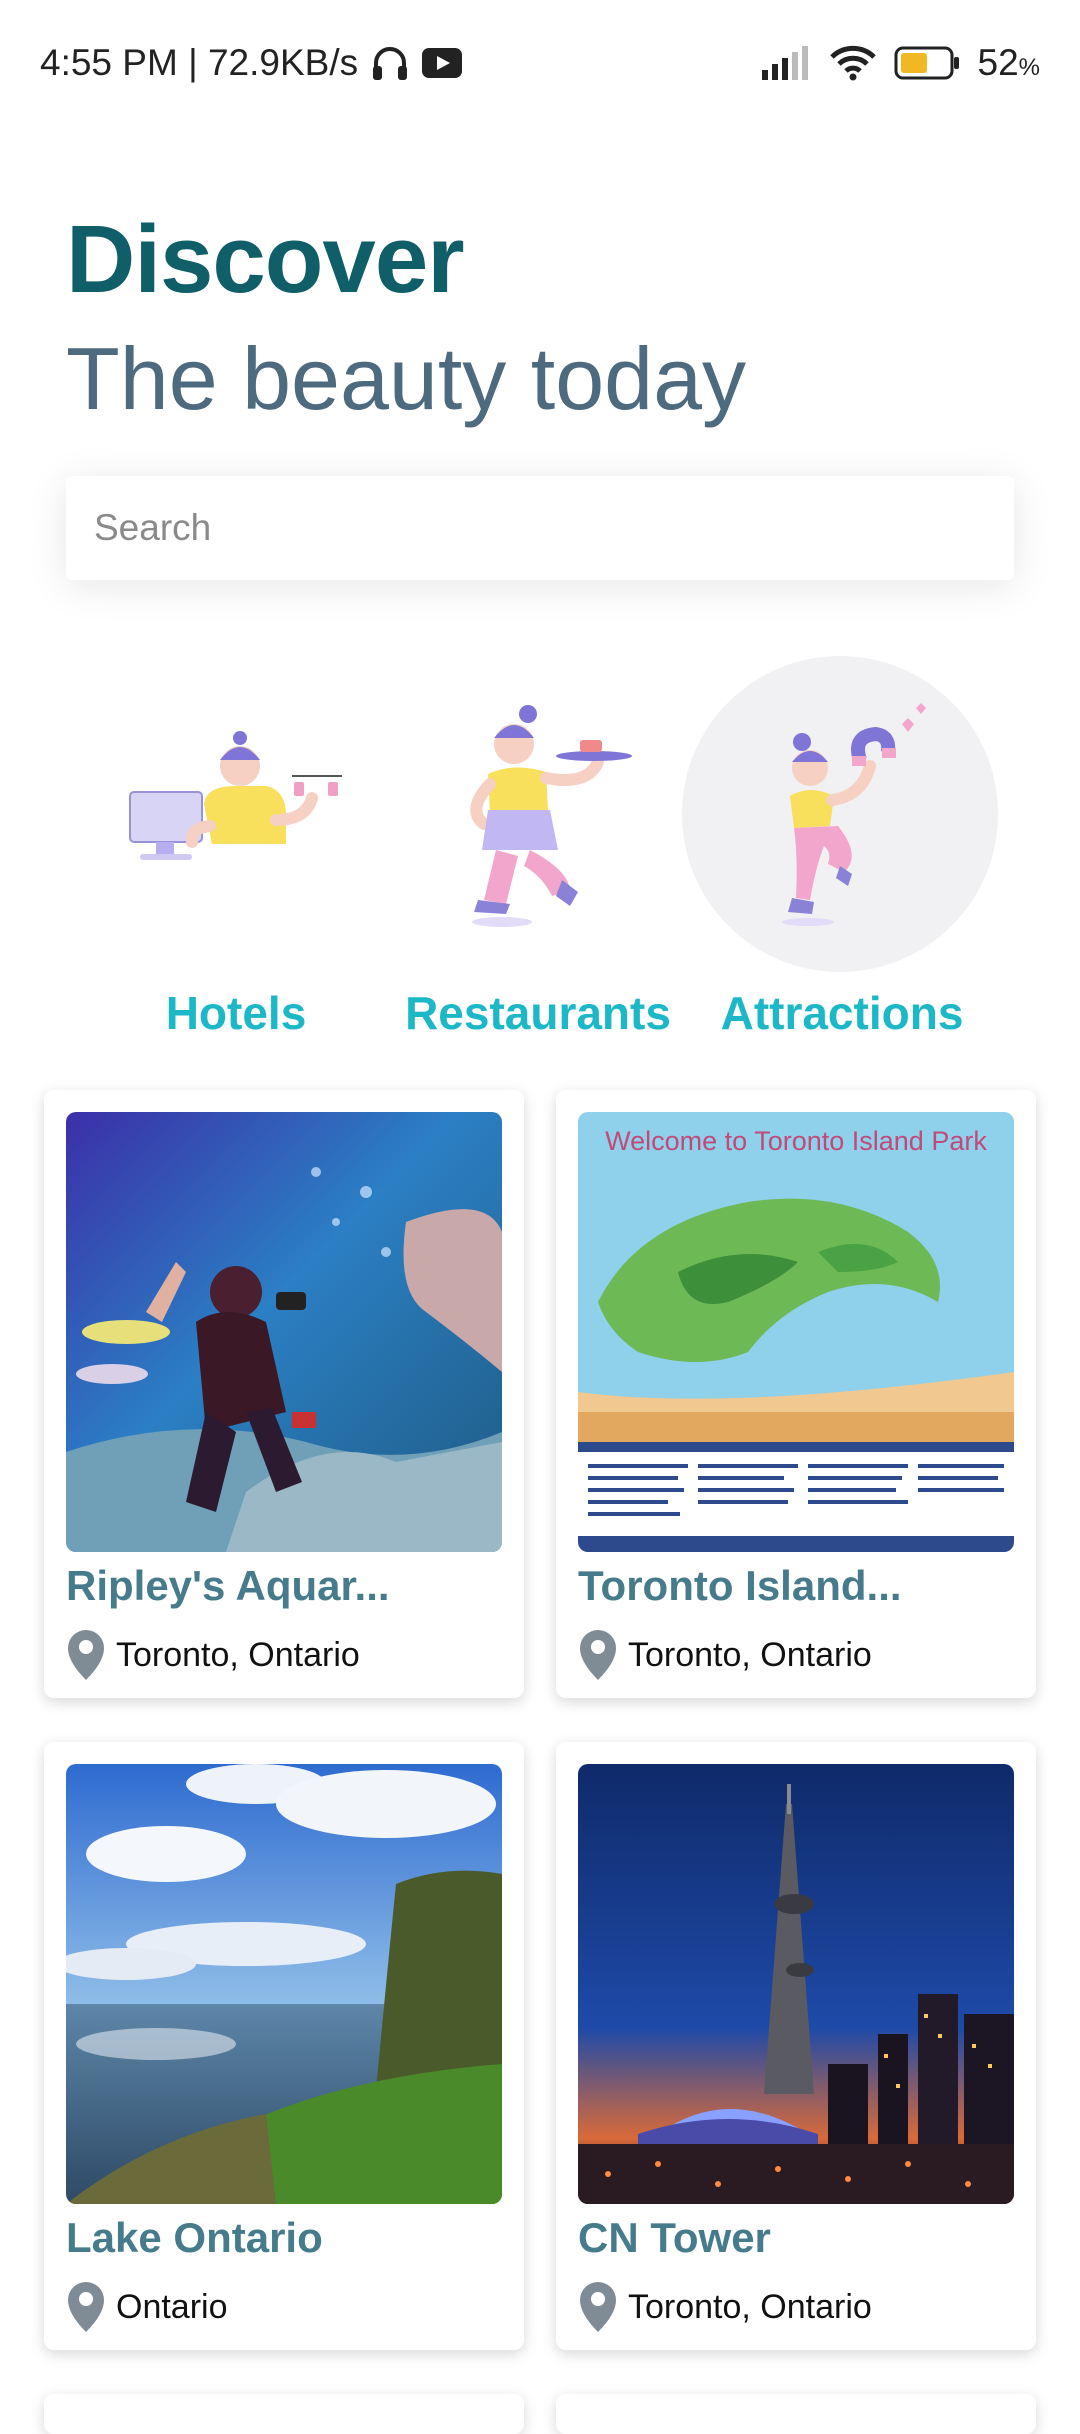  I want to click on place-location: Ontario, so click(147, 2307).